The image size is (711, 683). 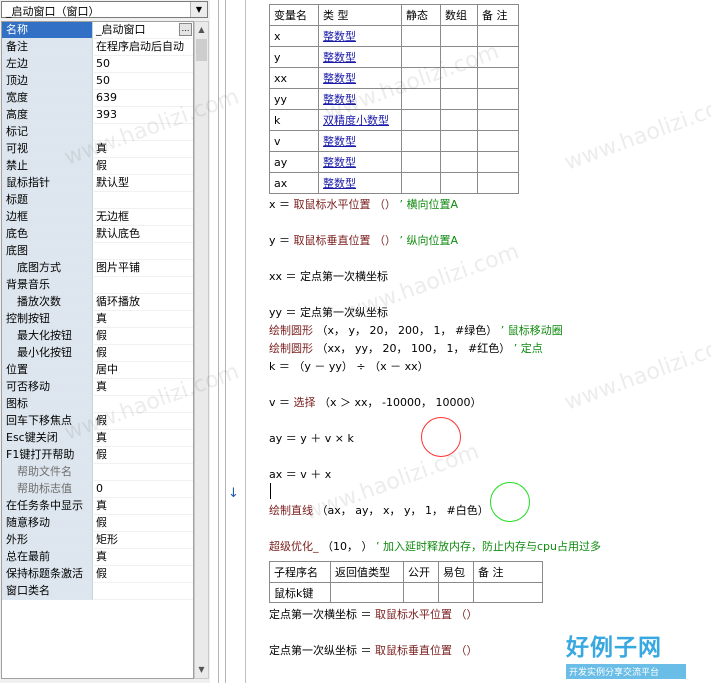 I want to click on code-line: 绘制圆形 （x， y， 20， 200， 1， #绿色） ’ 鼠标移动圈, so click(x=416, y=330).